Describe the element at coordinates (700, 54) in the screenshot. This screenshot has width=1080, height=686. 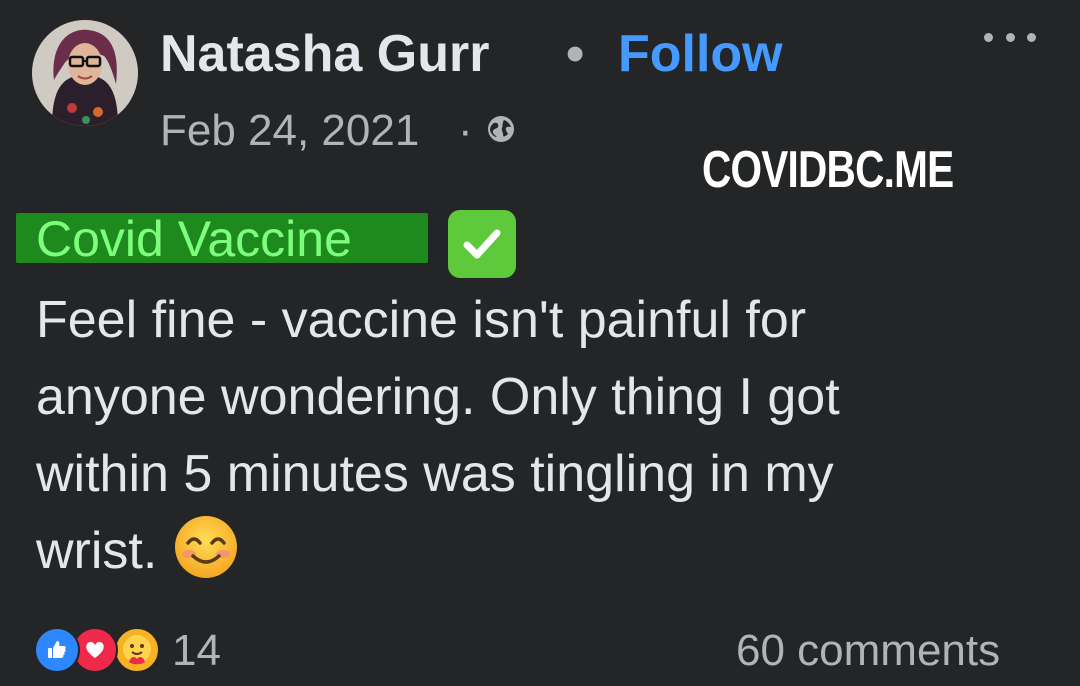
I see `follow-button: Follow` at that location.